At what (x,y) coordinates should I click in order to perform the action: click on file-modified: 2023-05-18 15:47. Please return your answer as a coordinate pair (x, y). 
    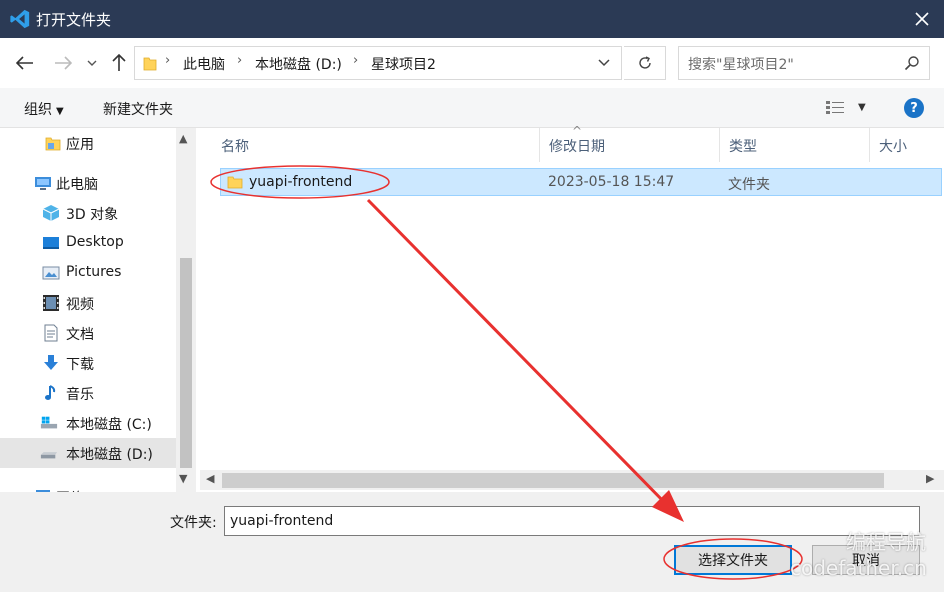
    Looking at the image, I should click on (611, 182).